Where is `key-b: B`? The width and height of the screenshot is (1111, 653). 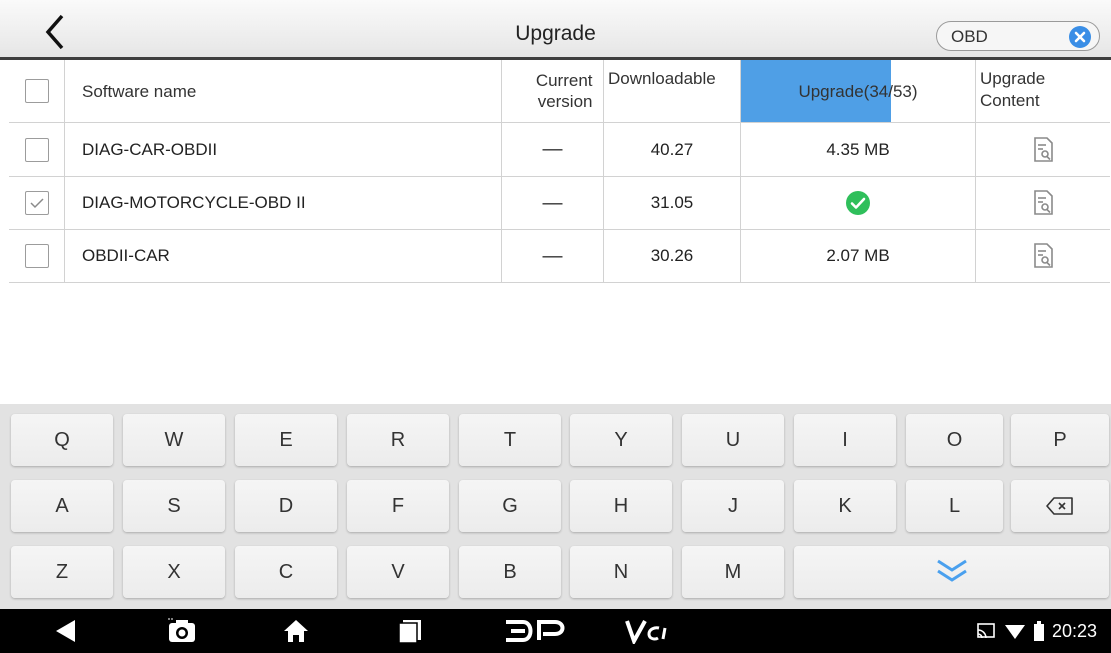 key-b: B is located at coordinates (510, 572).